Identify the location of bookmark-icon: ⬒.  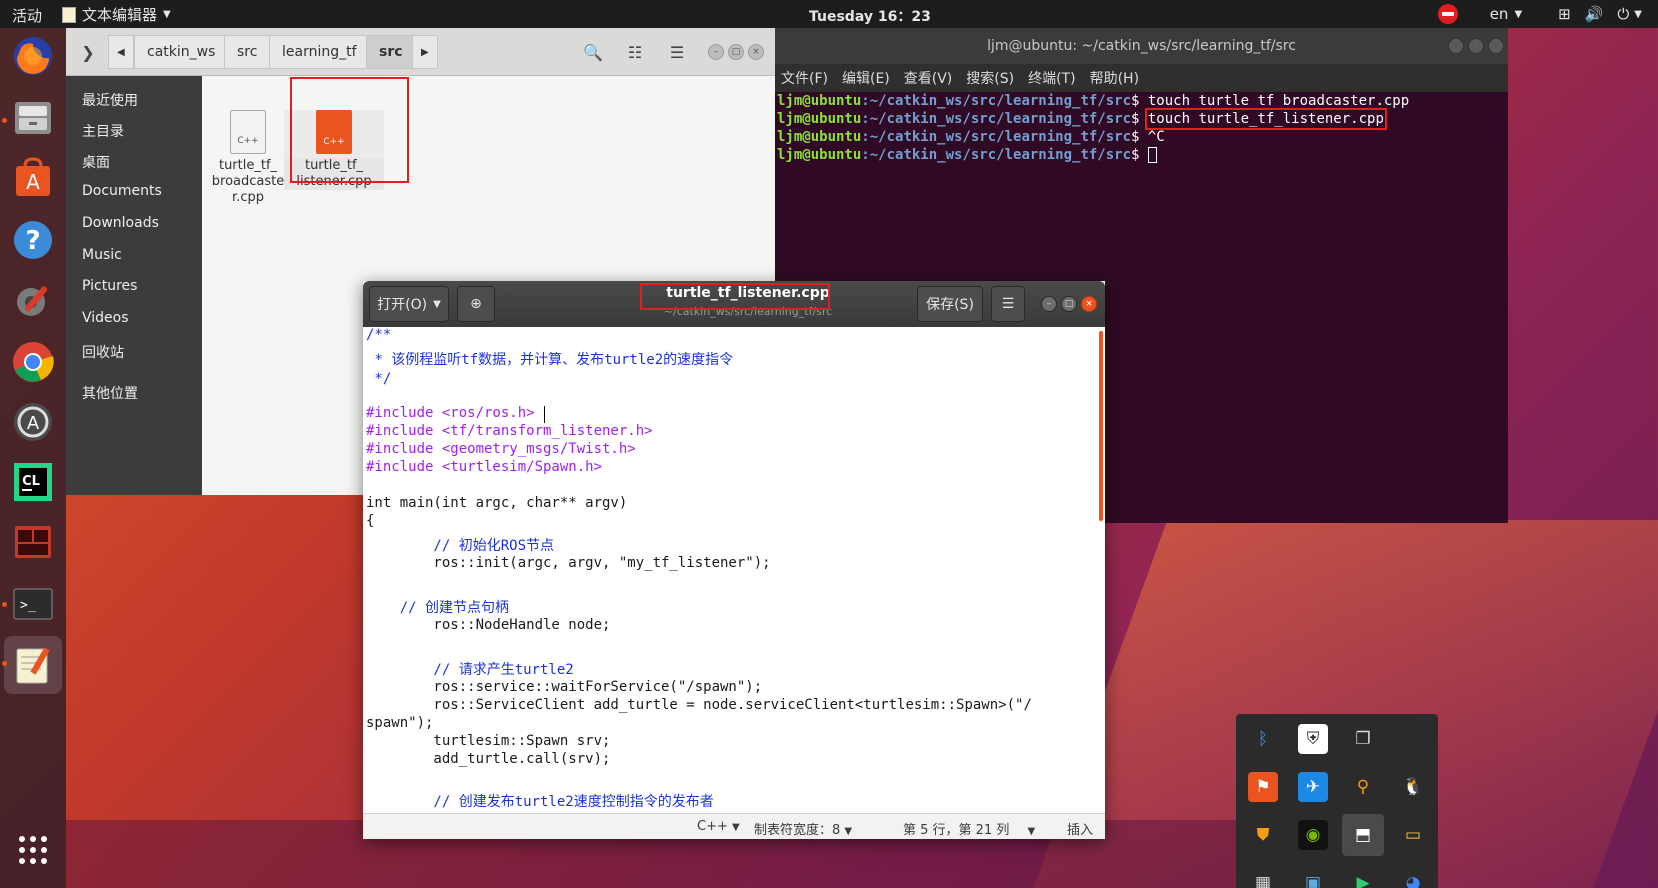
(1363, 835).